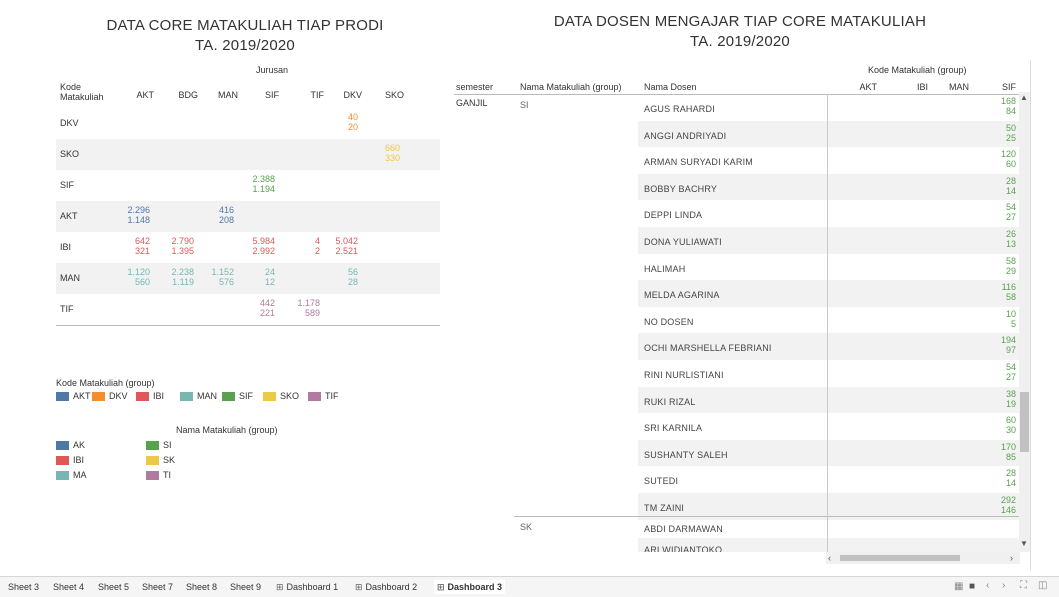 The image size is (1059, 597). Describe the element at coordinates (829, 426) in the screenshot. I see `dosen-row: SRI KARNILA 60 30` at that location.